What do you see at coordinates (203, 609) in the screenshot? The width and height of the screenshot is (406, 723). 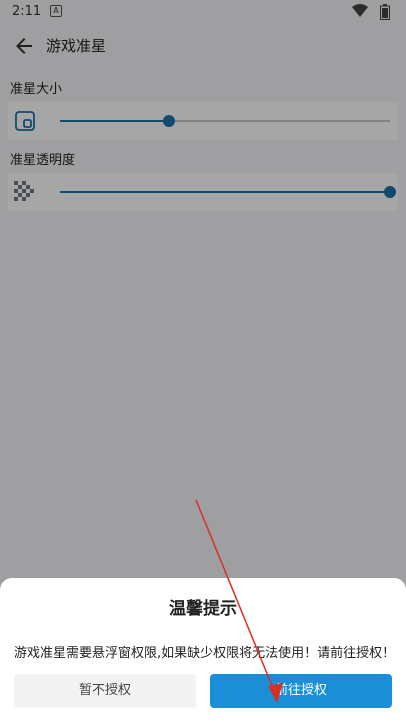 I see `dialog-title: 温馨提示` at bounding box center [203, 609].